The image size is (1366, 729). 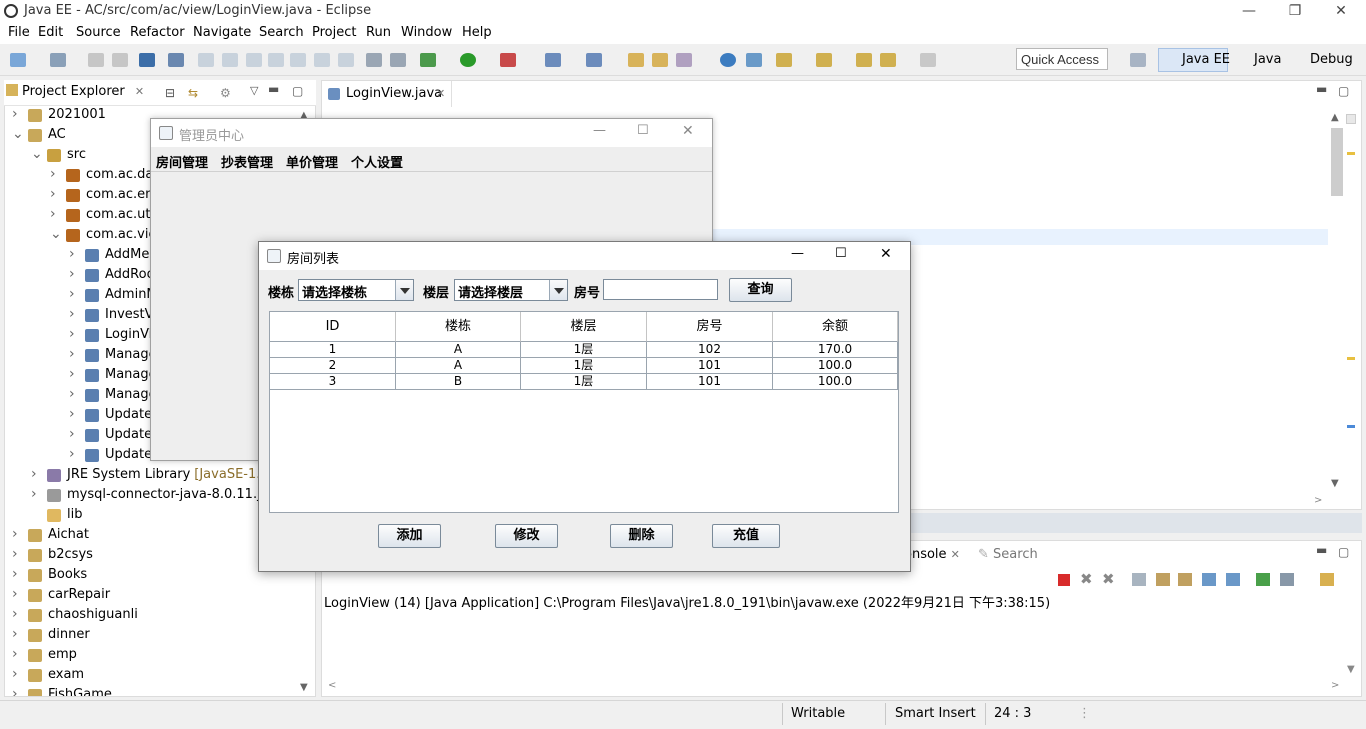 What do you see at coordinates (222, 32) in the screenshot?
I see `menu-navigate: Navigate` at bounding box center [222, 32].